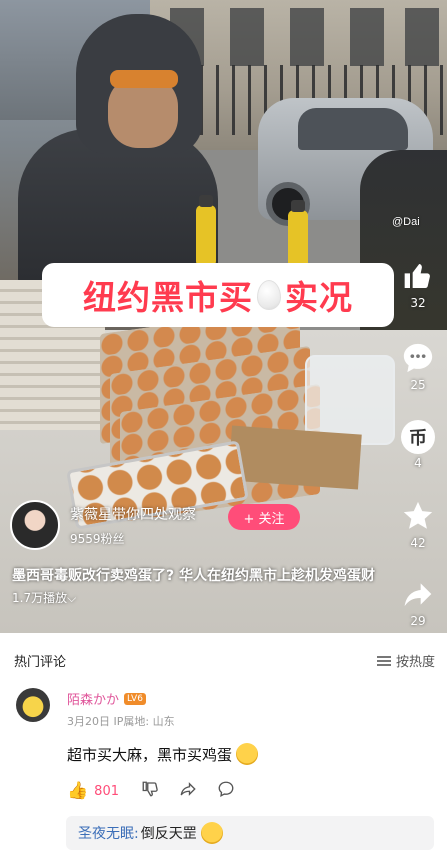 The height and width of the screenshot is (851, 447). I want to click on cardboard-sign, so click(295, 457).